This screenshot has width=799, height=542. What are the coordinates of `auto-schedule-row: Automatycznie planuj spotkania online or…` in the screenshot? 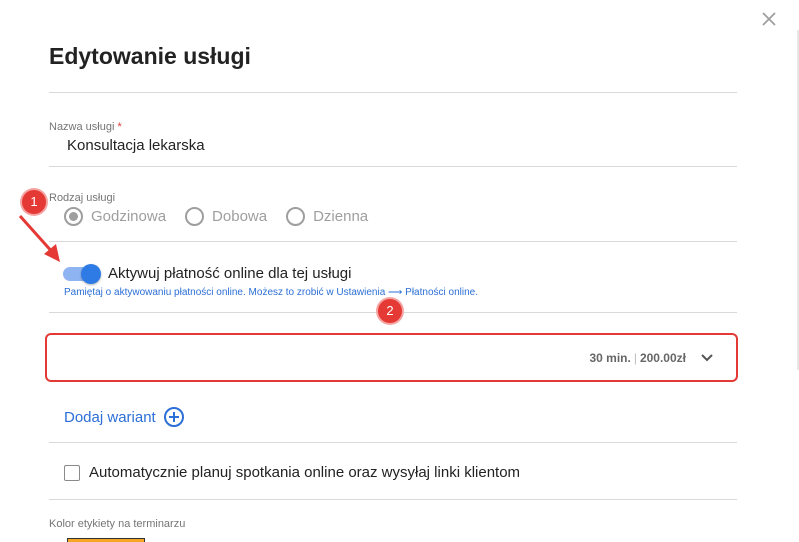 It's located at (292, 472).